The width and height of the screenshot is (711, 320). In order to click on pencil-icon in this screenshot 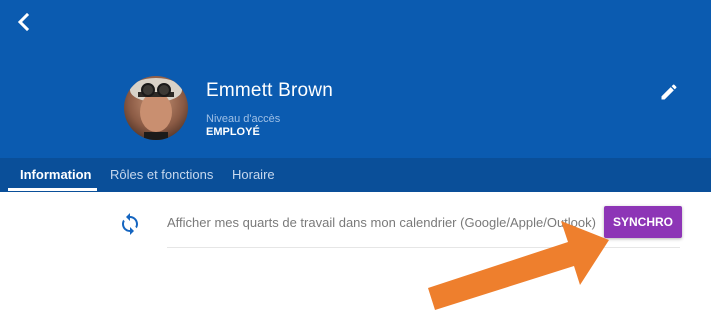, I will do `click(669, 92)`.